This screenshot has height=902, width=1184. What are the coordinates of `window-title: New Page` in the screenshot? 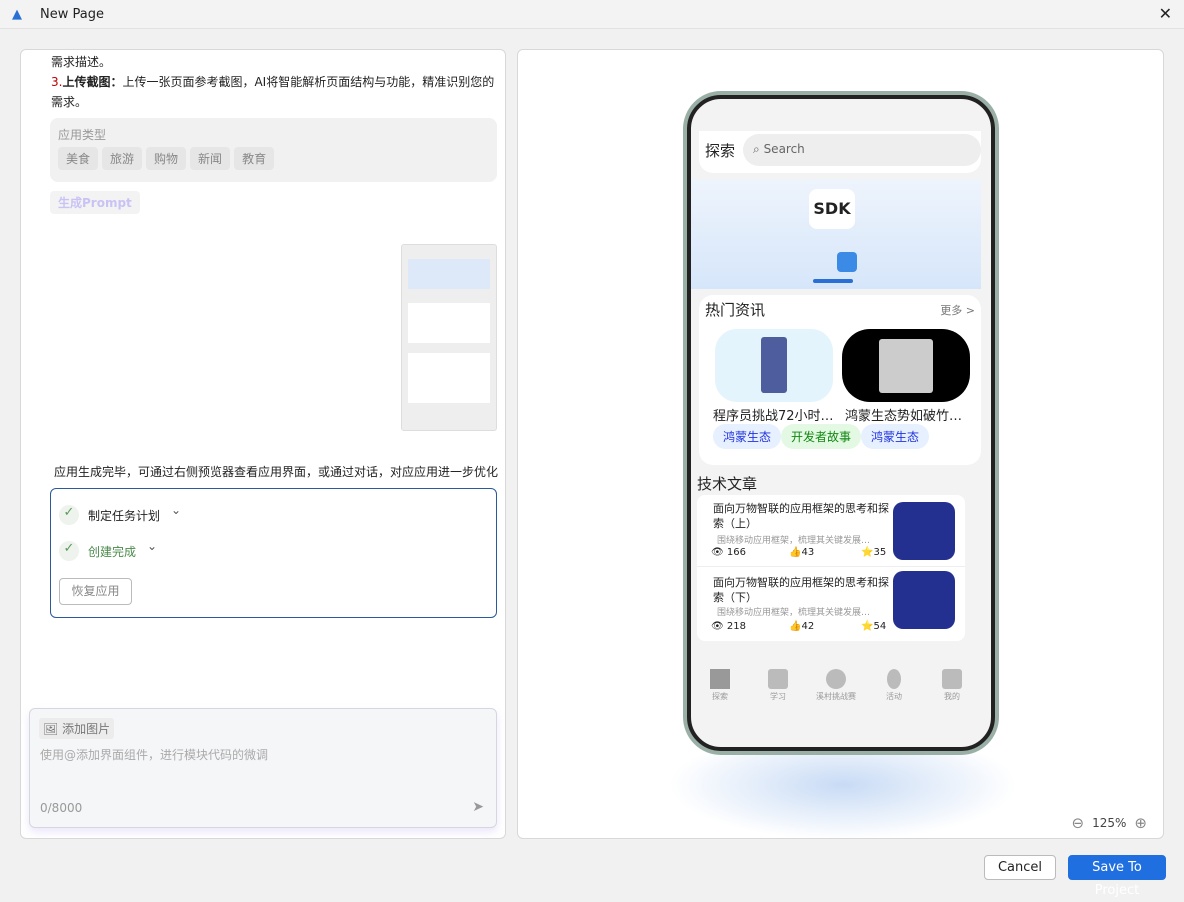 It's located at (72, 14).